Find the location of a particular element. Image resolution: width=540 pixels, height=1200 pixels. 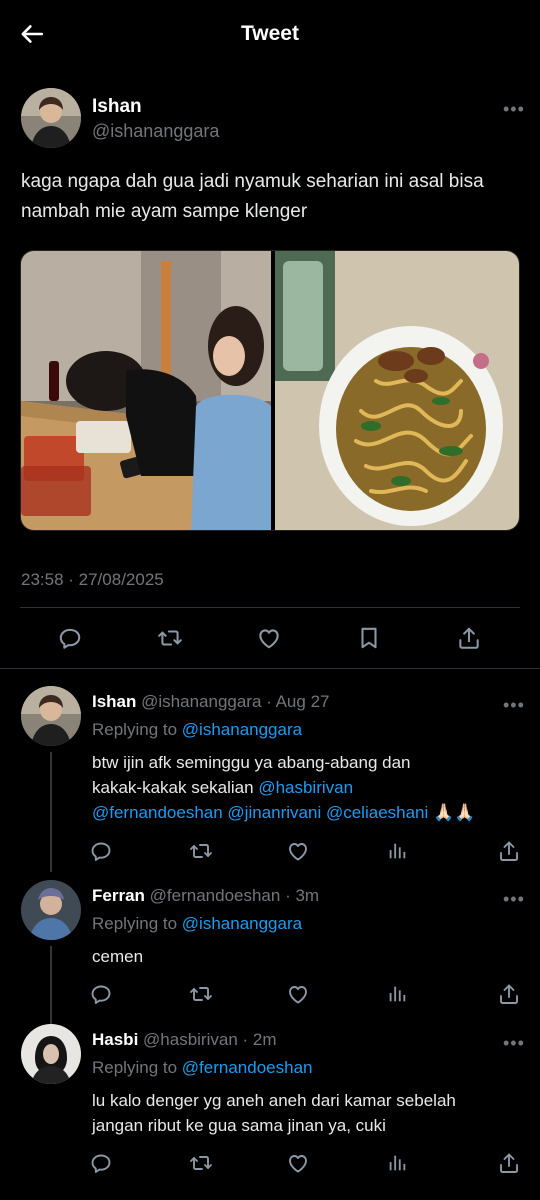

author-name: Ferran is located at coordinates (118, 895).